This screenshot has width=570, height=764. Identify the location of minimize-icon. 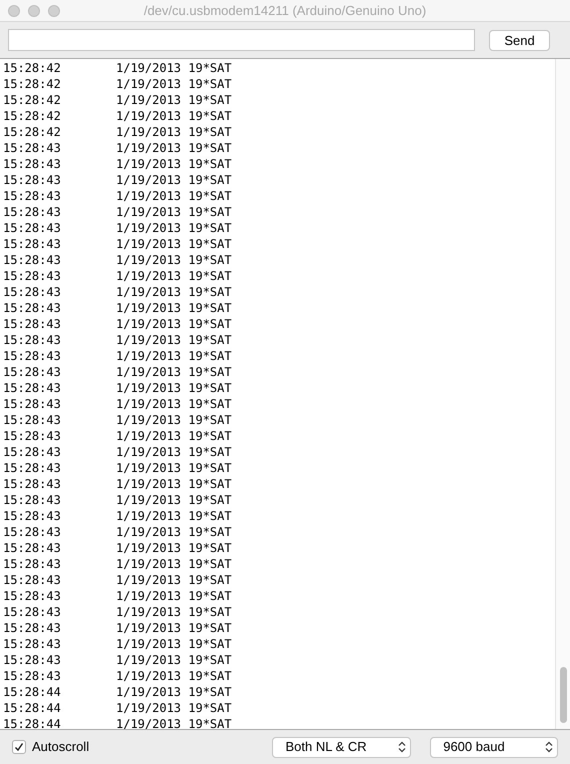
(34, 11).